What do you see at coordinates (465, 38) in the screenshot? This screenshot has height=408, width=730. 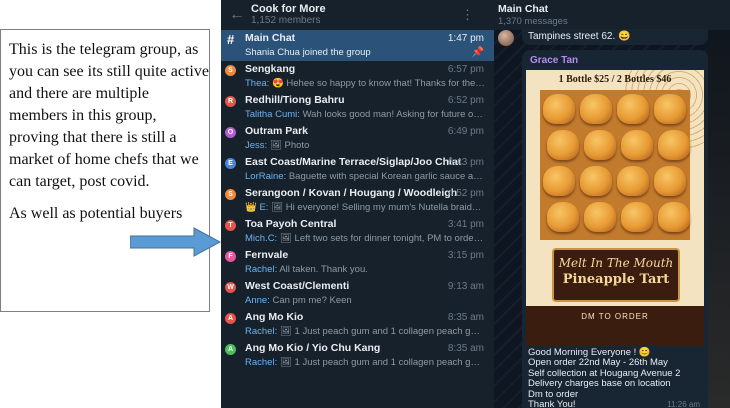 I see `chat-time: 1:47 pm` at bounding box center [465, 38].